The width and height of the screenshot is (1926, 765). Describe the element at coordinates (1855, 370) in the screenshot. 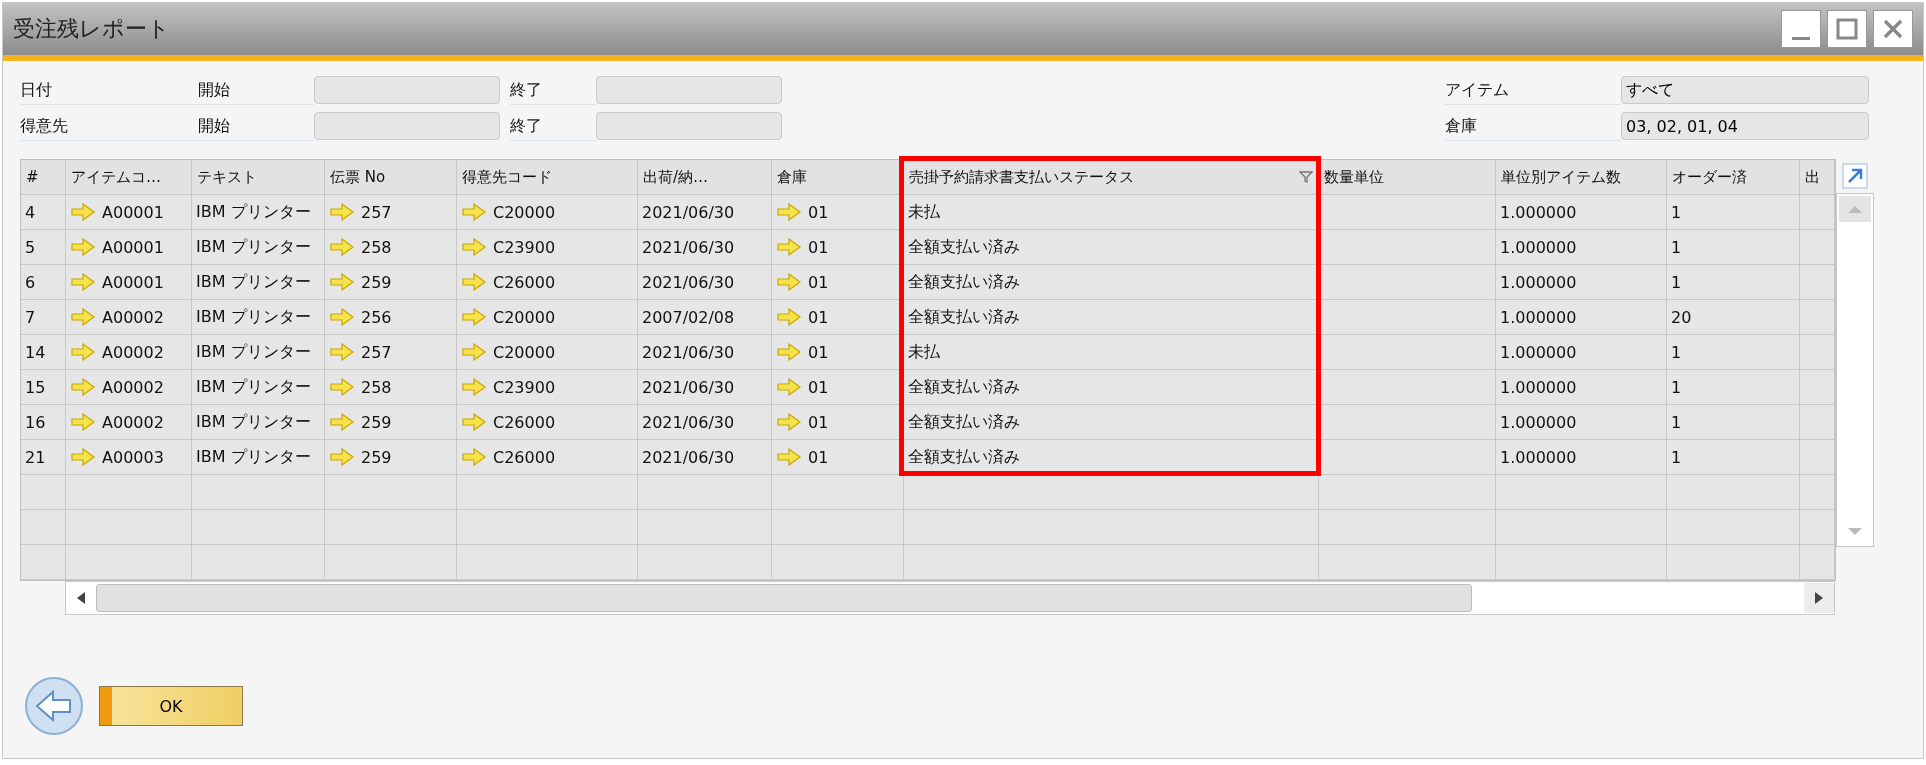

I see `vertical-scrollbar` at that location.